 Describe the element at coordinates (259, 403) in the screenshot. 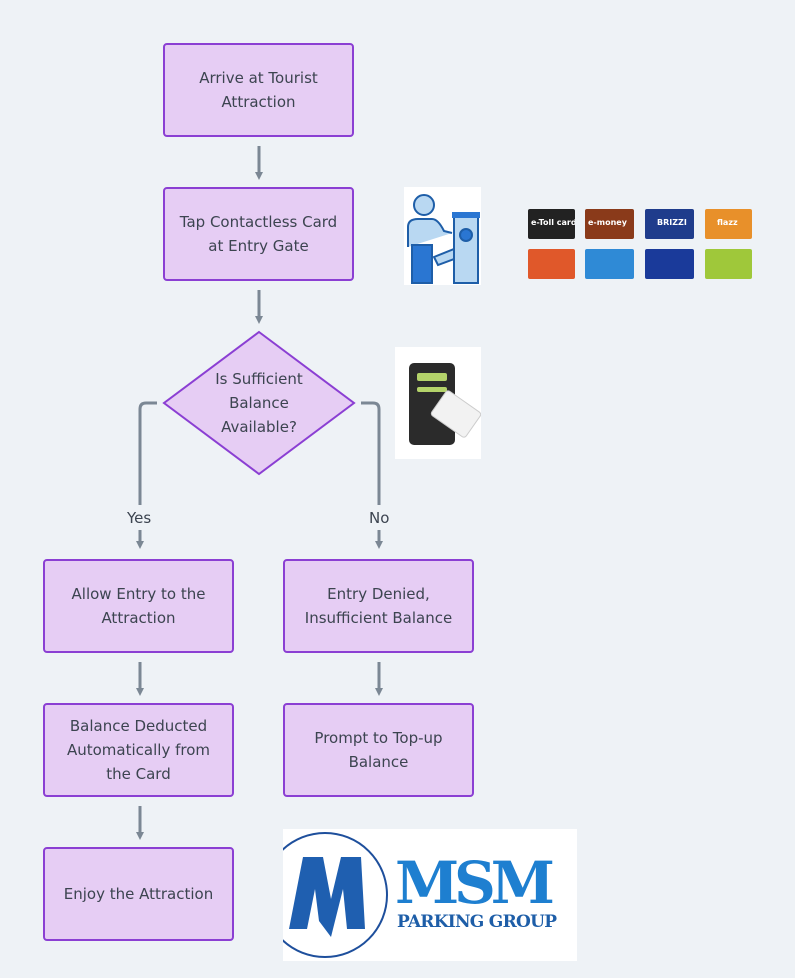

I see `node-decision-text: Is Sufficient Balance Available?` at that location.